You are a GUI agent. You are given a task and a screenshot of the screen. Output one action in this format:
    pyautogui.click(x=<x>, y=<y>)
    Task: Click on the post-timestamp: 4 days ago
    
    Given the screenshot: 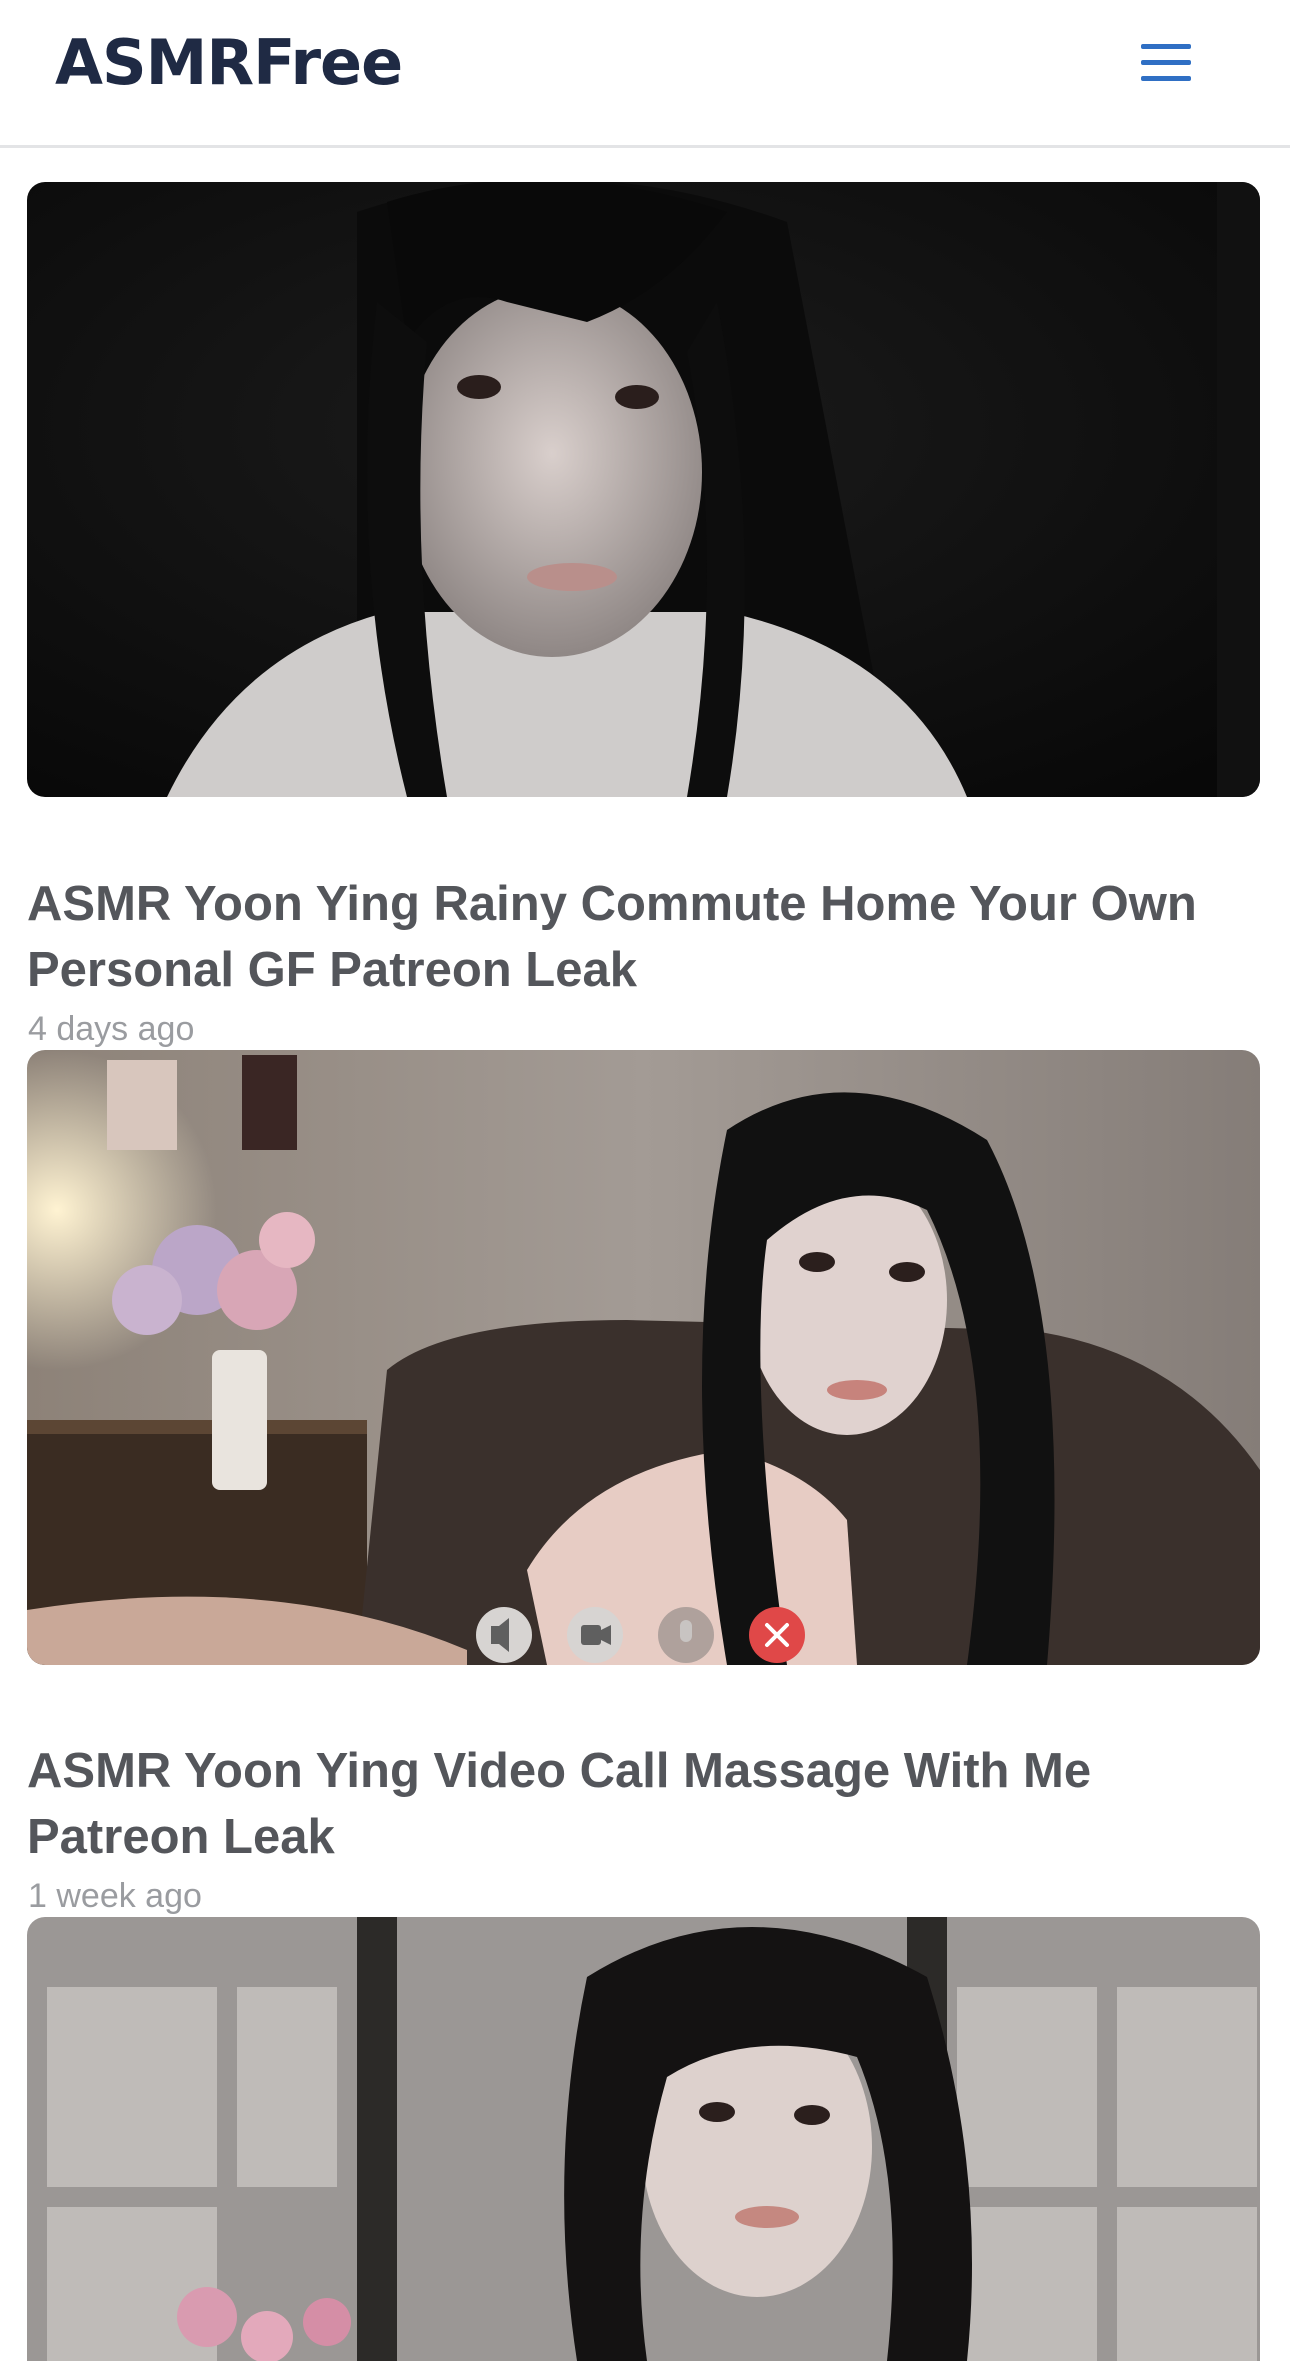 What is the action you would take?
    pyautogui.click(x=111, y=1029)
    